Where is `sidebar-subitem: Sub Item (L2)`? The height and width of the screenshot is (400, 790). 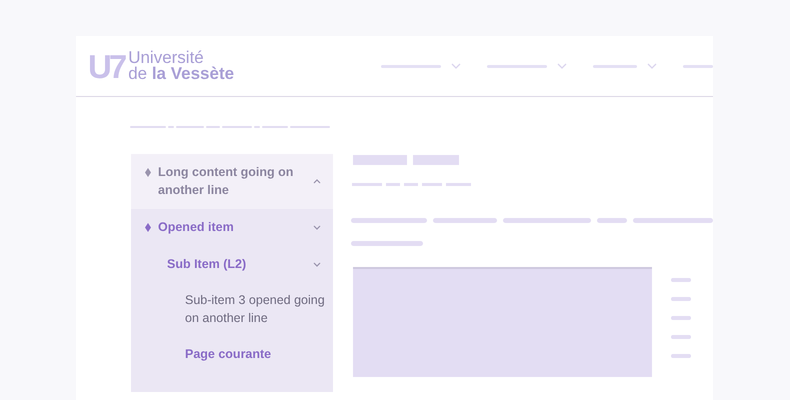
sidebar-subitem: Sub Item (L2) is located at coordinates (240, 264).